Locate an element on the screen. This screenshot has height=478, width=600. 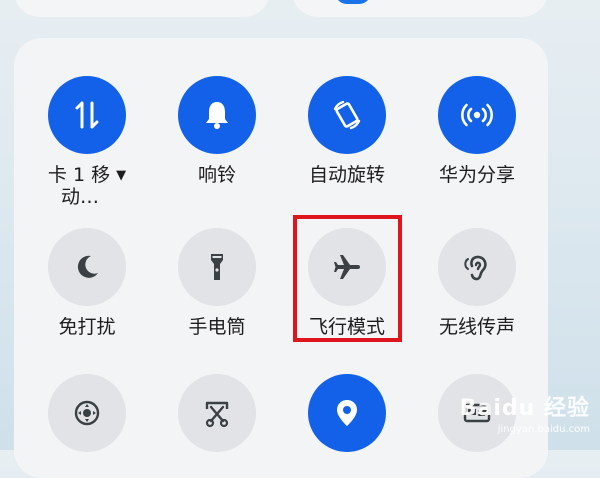
huawei-share-toggle is located at coordinates (477, 115).